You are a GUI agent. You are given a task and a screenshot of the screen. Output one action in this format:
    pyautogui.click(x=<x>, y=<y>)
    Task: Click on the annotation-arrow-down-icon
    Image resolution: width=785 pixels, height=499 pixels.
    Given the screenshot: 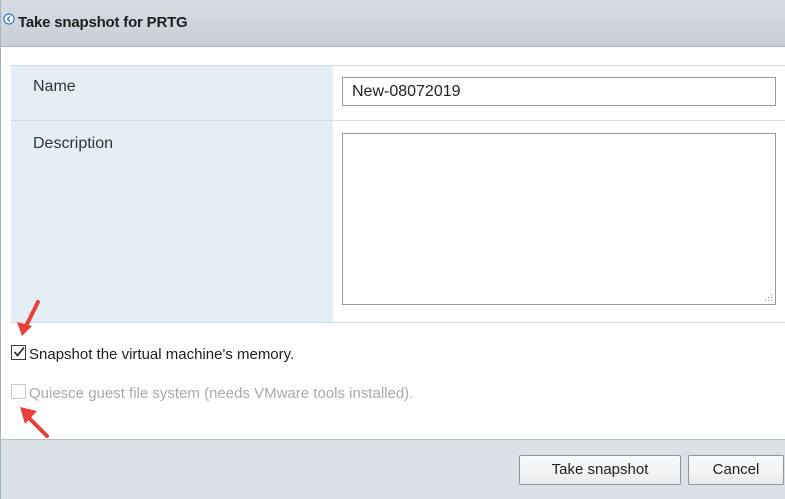 What is the action you would take?
    pyautogui.click(x=28, y=318)
    